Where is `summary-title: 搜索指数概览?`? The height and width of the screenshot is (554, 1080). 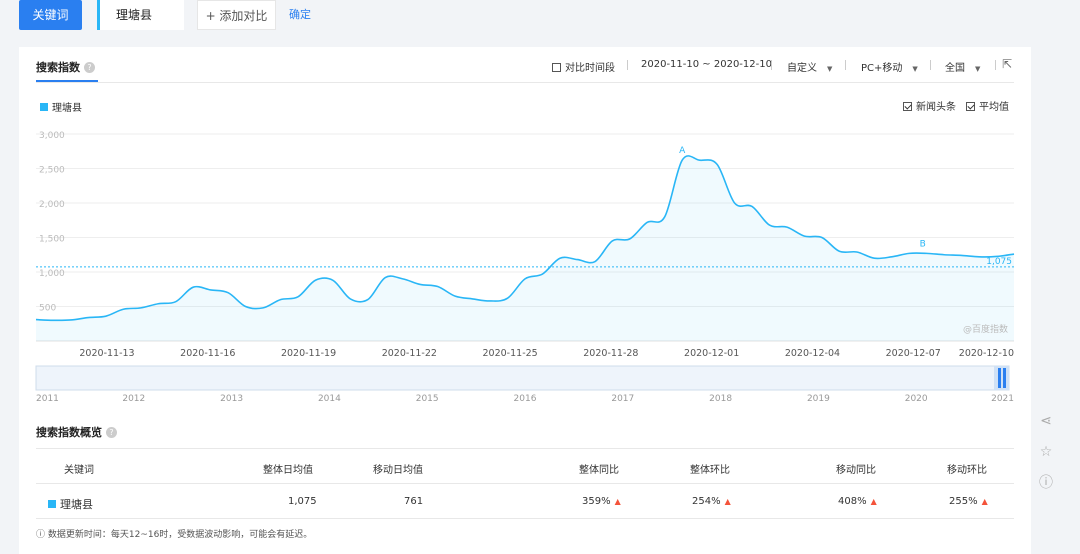 summary-title: 搜索指数概览? is located at coordinates (76, 432).